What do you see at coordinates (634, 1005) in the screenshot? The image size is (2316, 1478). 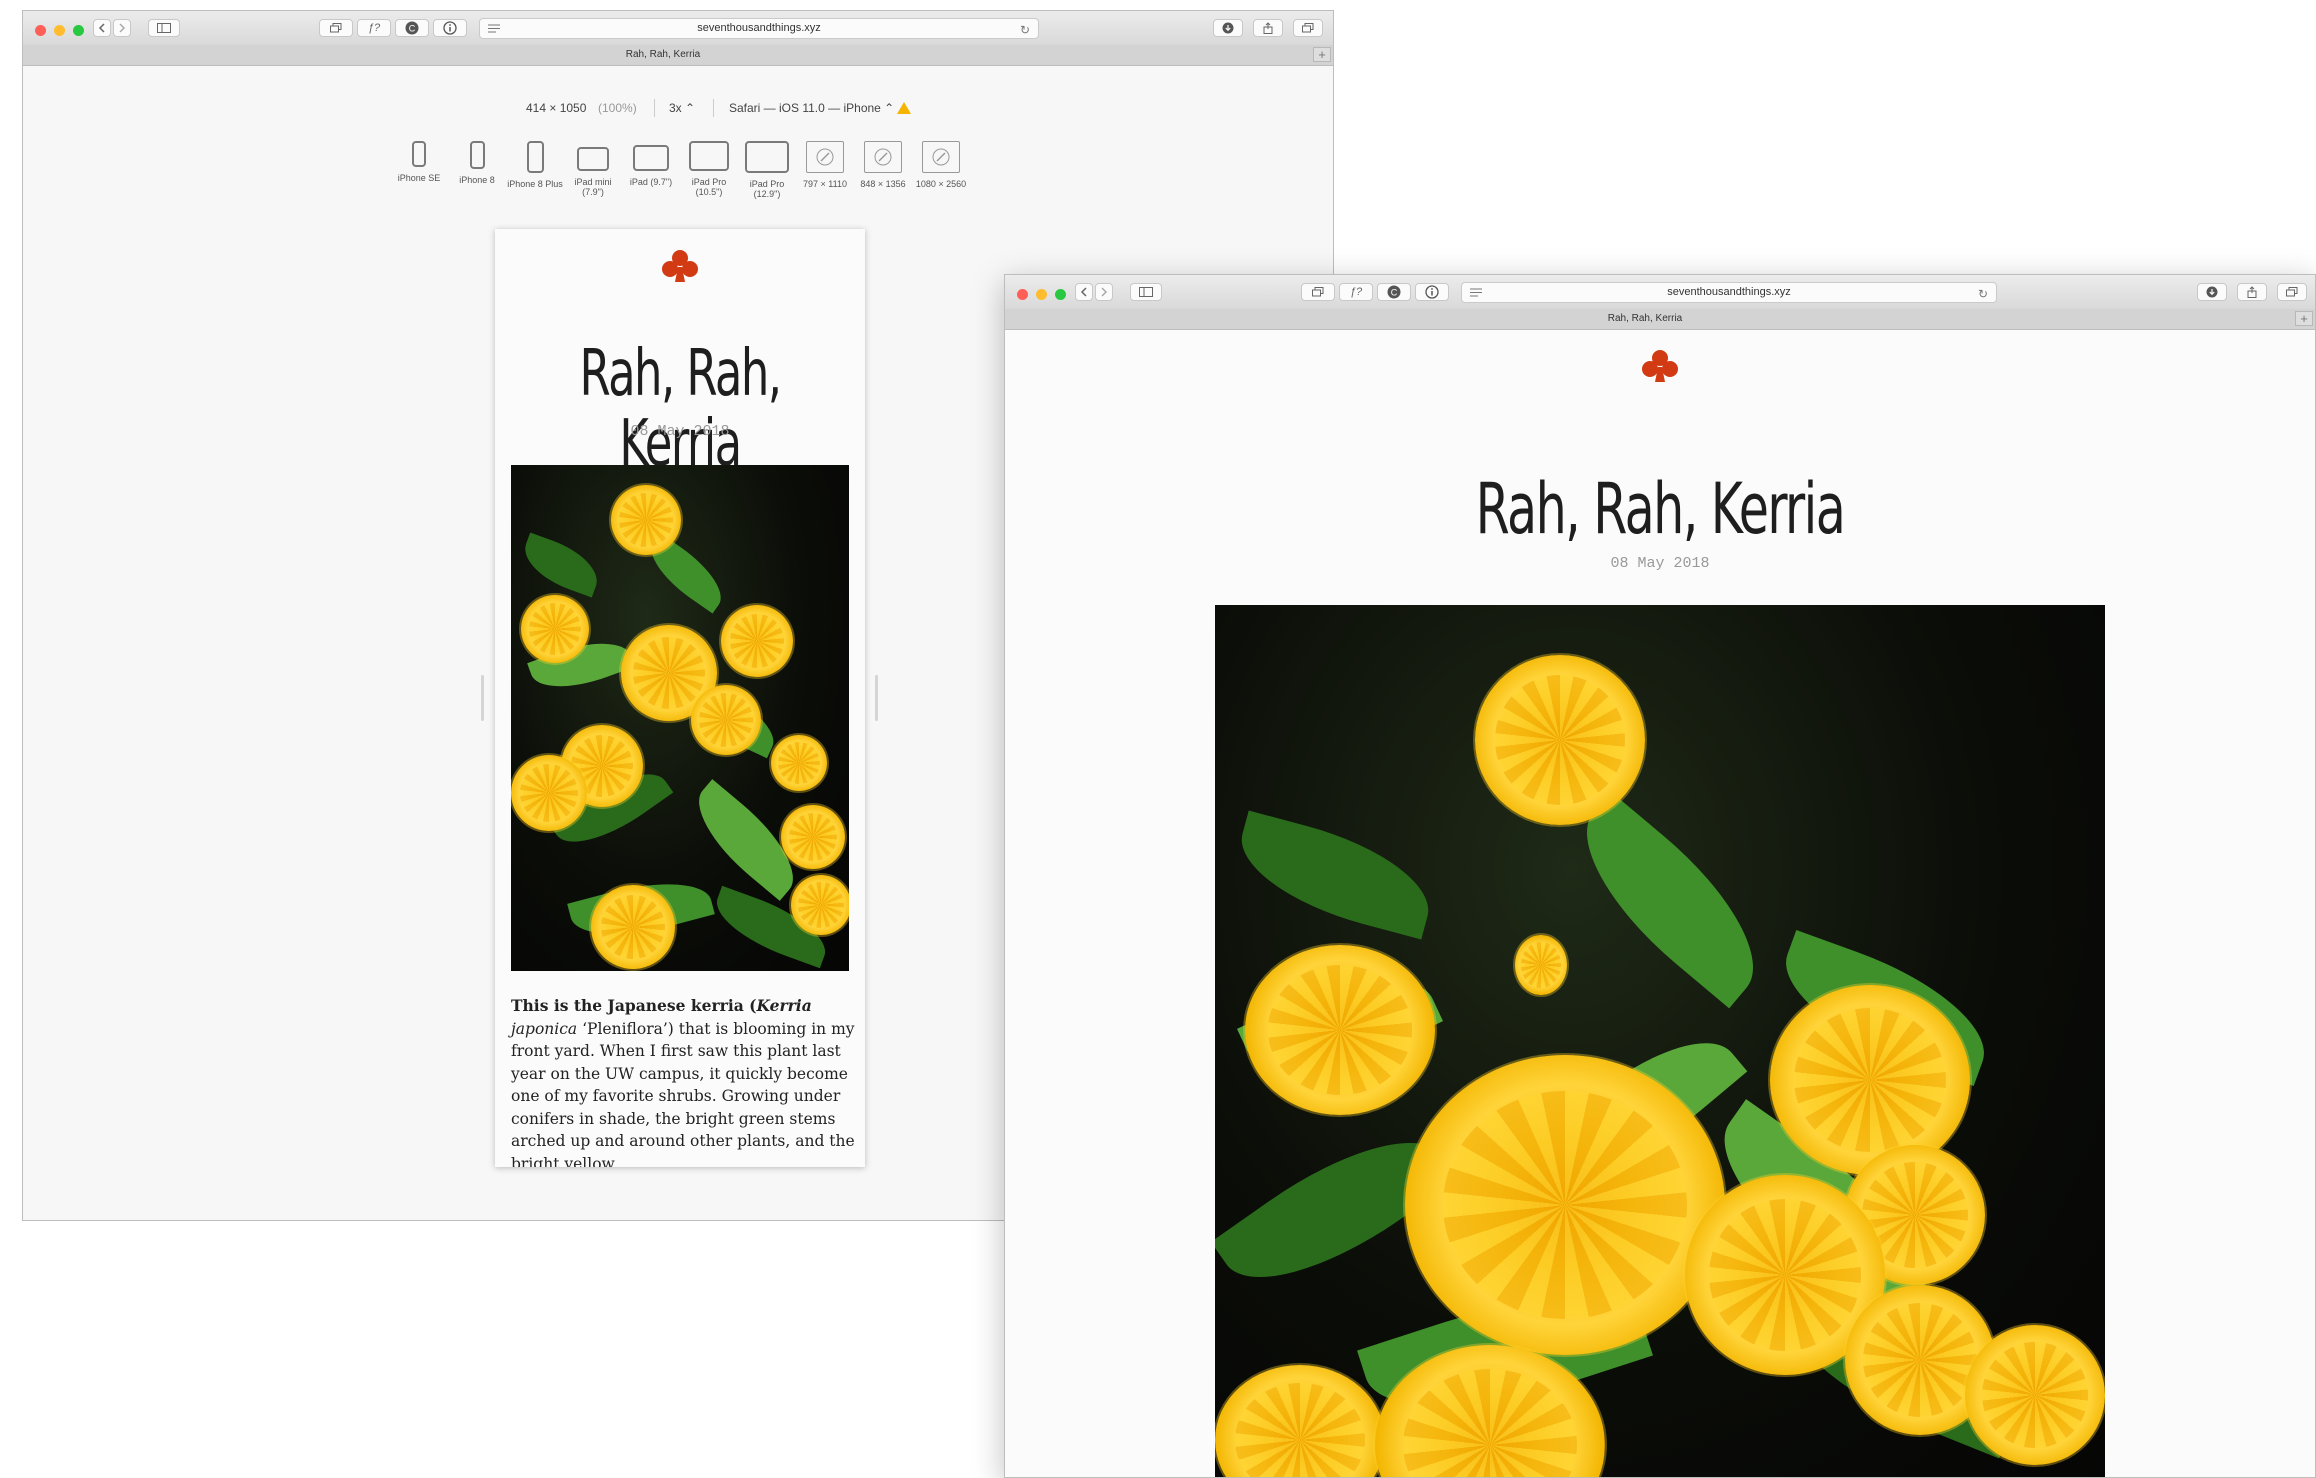 I see `intro-bold: This is the Japanese kerria (` at bounding box center [634, 1005].